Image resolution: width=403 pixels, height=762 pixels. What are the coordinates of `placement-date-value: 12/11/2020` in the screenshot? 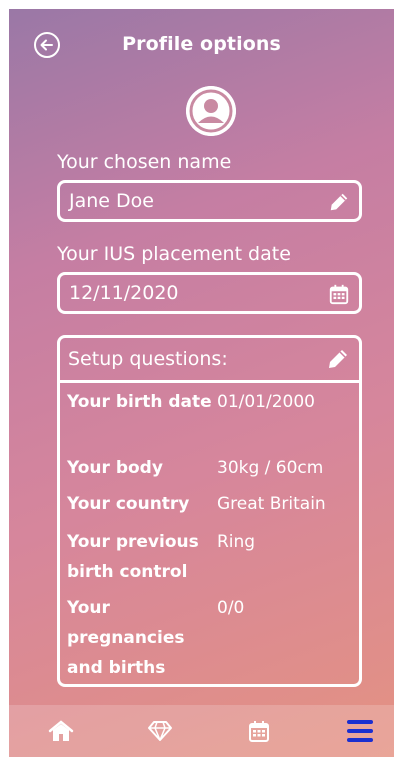 It's located at (124, 293).